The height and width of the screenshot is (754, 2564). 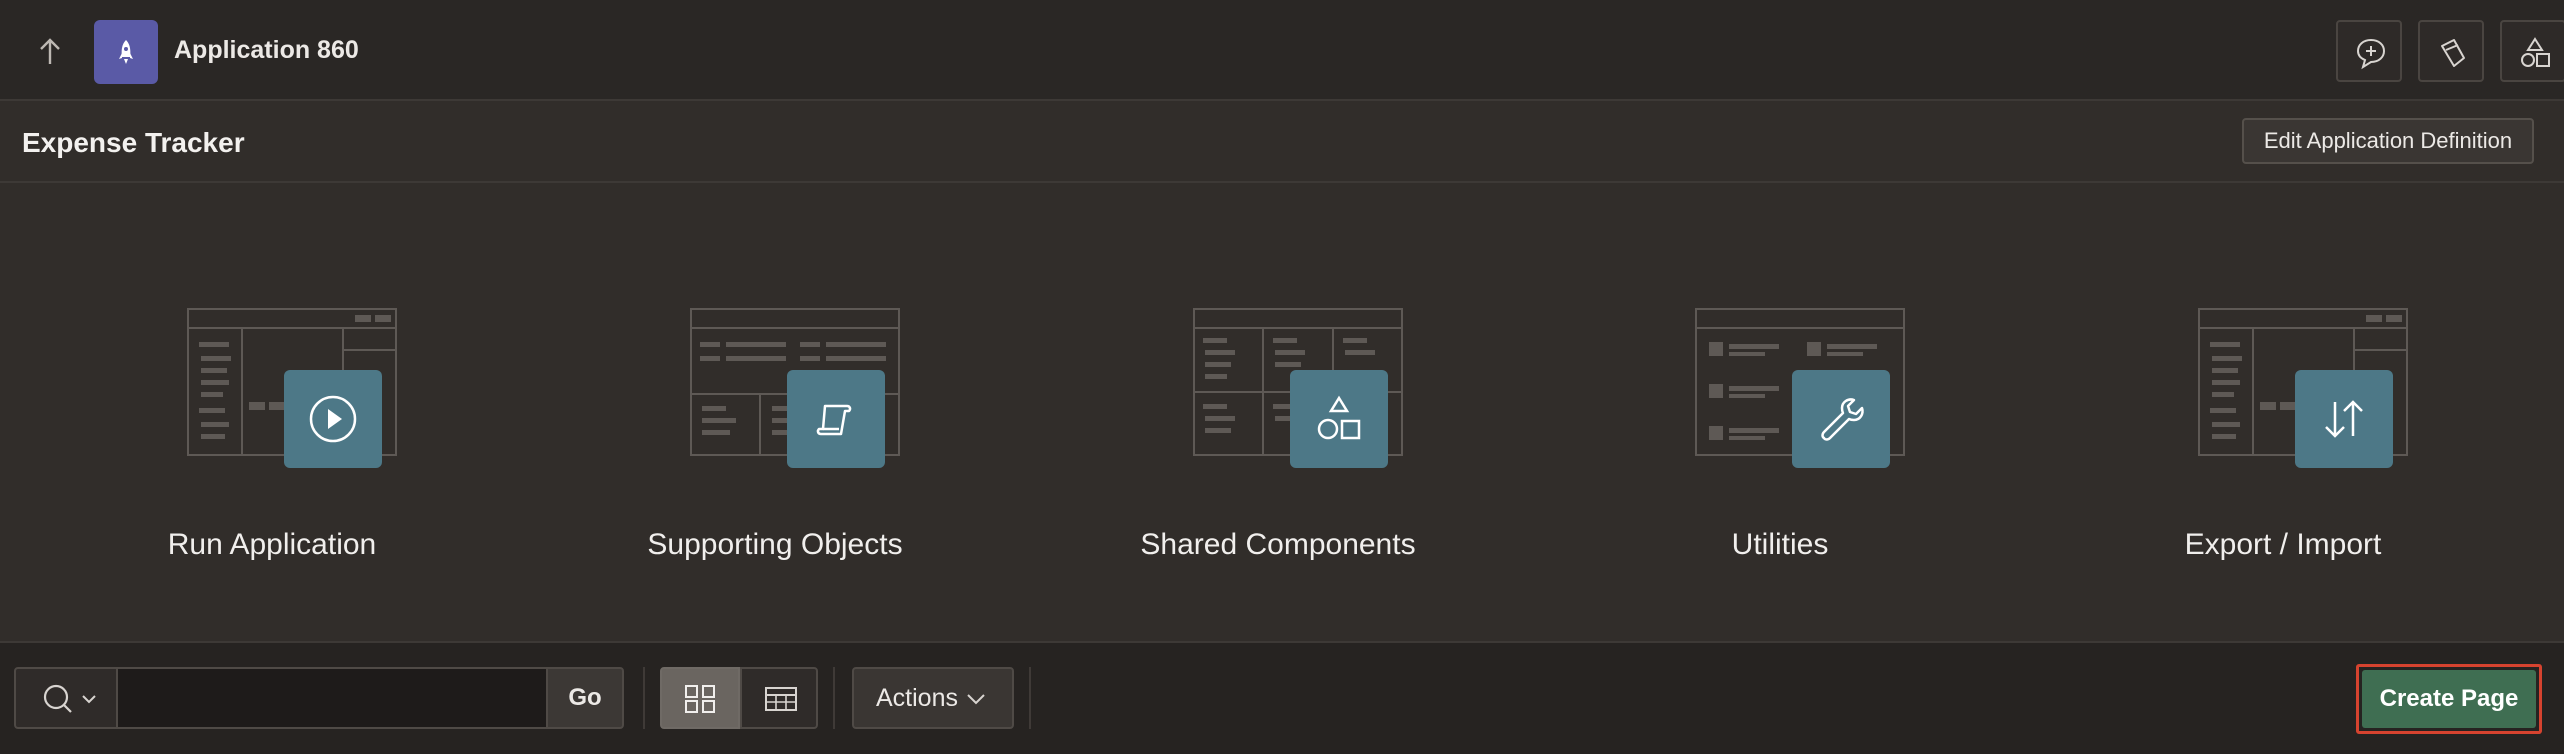 What do you see at coordinates (272, 544) in the screenshot?
I see `tile-label: Run Application` at bounding box center [272, 544].